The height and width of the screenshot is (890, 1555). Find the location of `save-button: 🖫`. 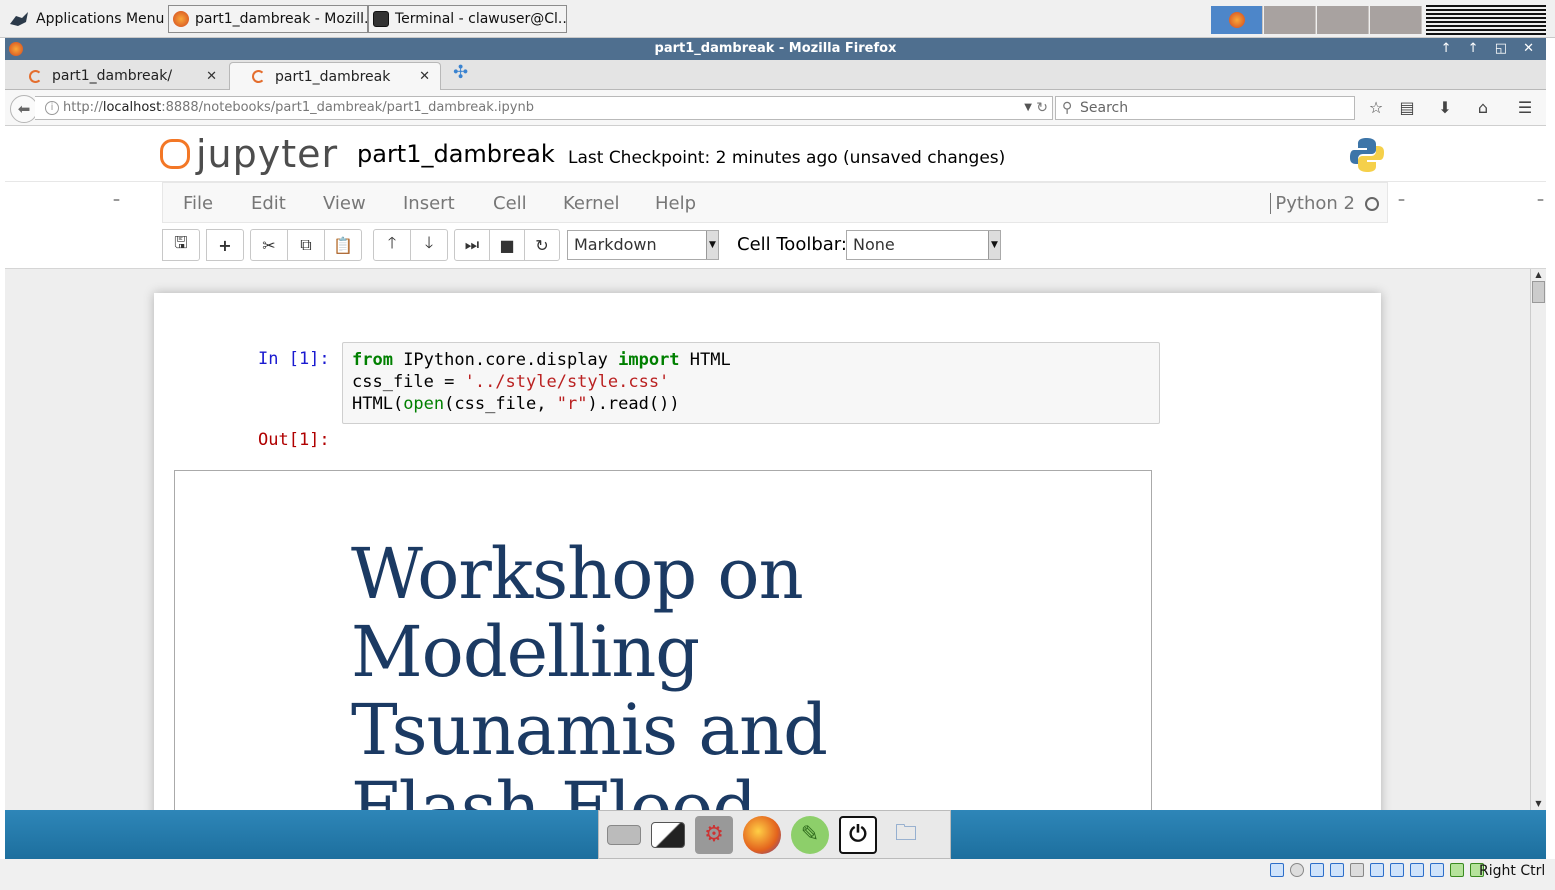

save-button: 🖫 is located at coordinates (181, 245).